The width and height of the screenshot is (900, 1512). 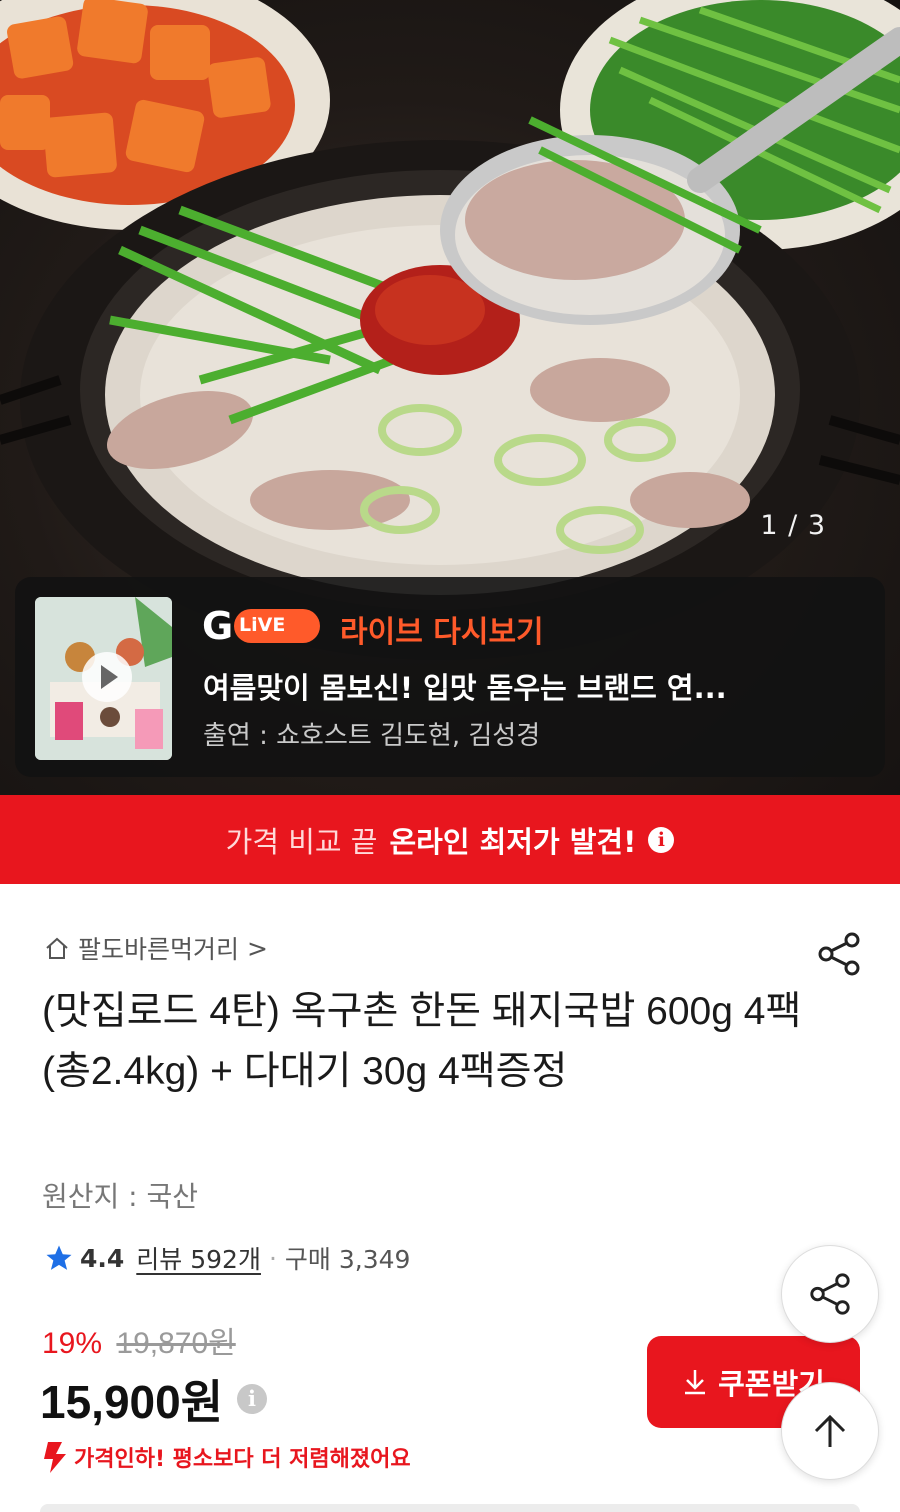 I want to click on arrow-up-icon, so click(x=830, y=1430).